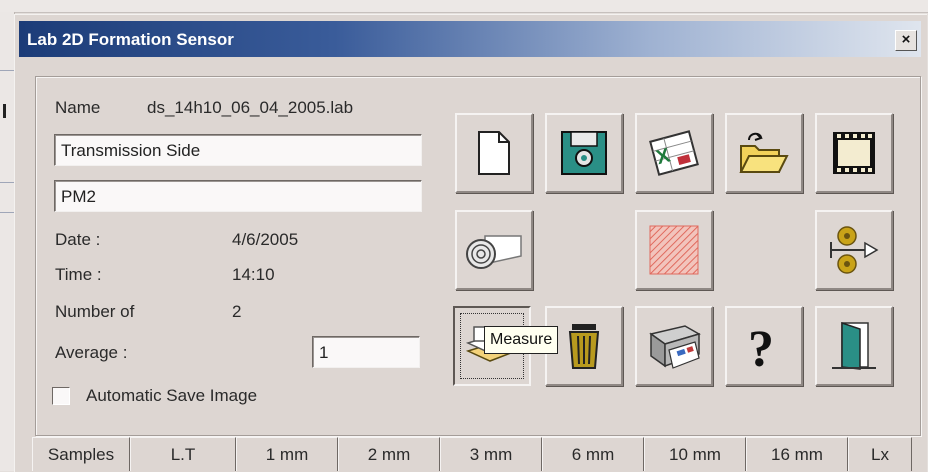  I want to click on formation-pattern-icon, so click(674, 250).